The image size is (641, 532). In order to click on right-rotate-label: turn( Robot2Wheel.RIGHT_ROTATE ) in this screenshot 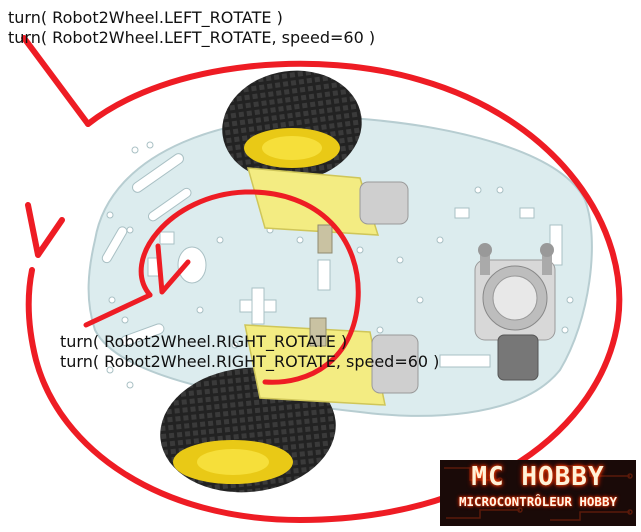, I will do `click(204, 341)`.